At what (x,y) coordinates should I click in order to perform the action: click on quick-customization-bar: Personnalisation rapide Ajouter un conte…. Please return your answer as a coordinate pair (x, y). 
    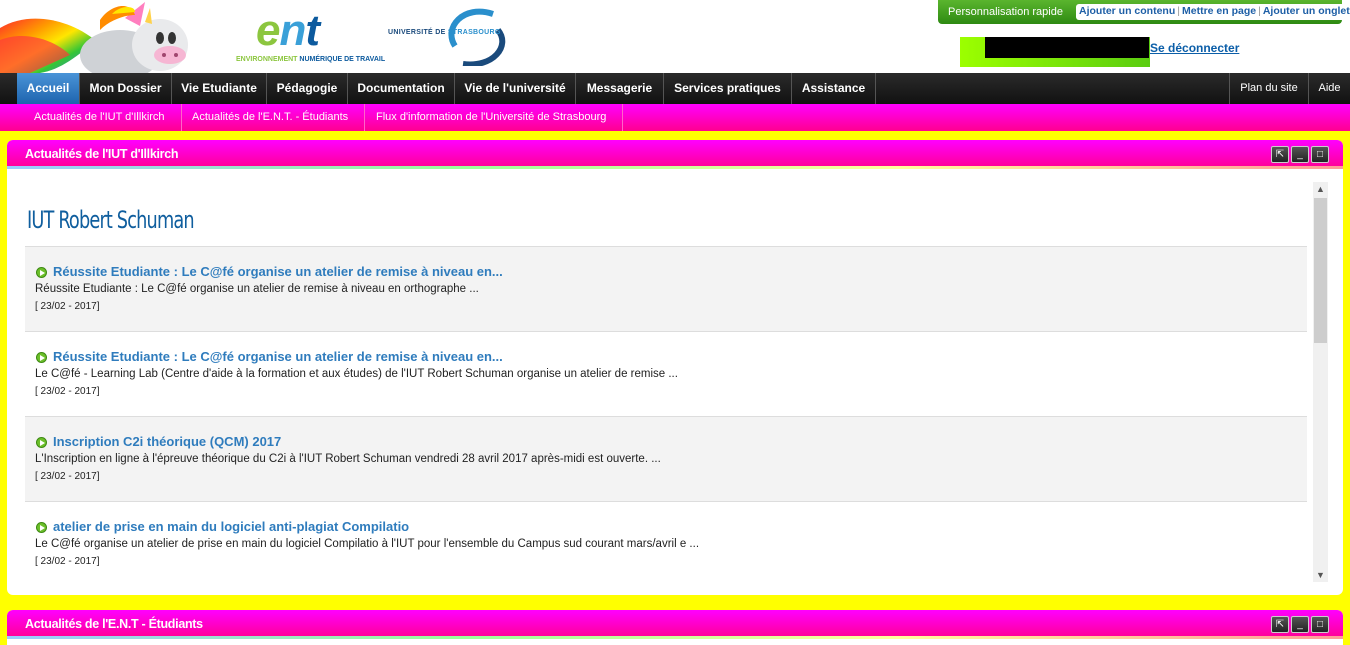
    Looking at the image, I should click on (1144, 12).